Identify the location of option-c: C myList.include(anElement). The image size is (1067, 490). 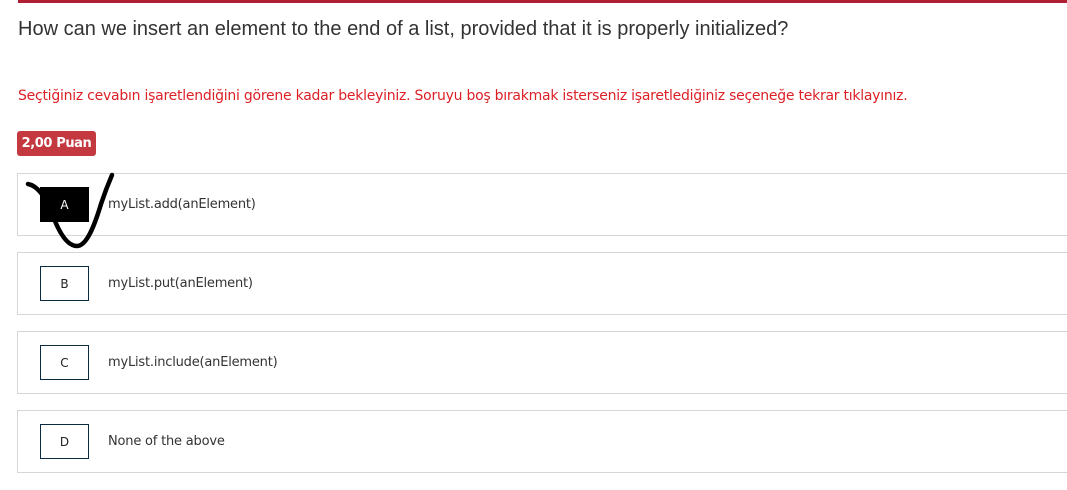
(542, 362).